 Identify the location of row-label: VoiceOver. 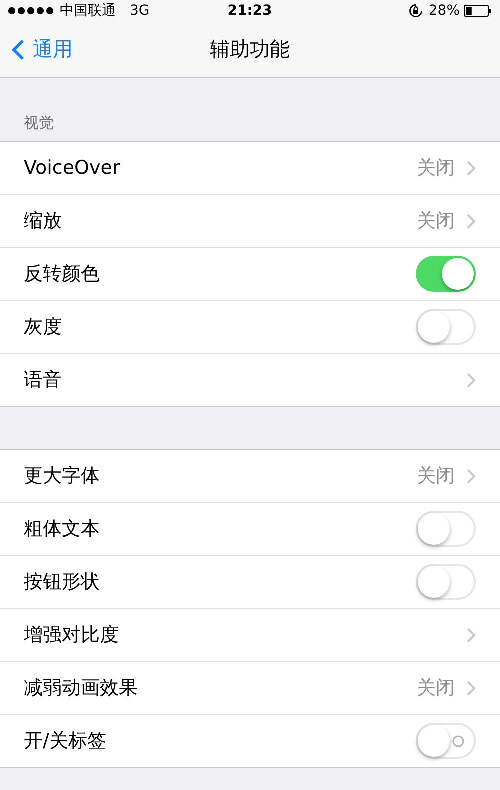
(73, 168).